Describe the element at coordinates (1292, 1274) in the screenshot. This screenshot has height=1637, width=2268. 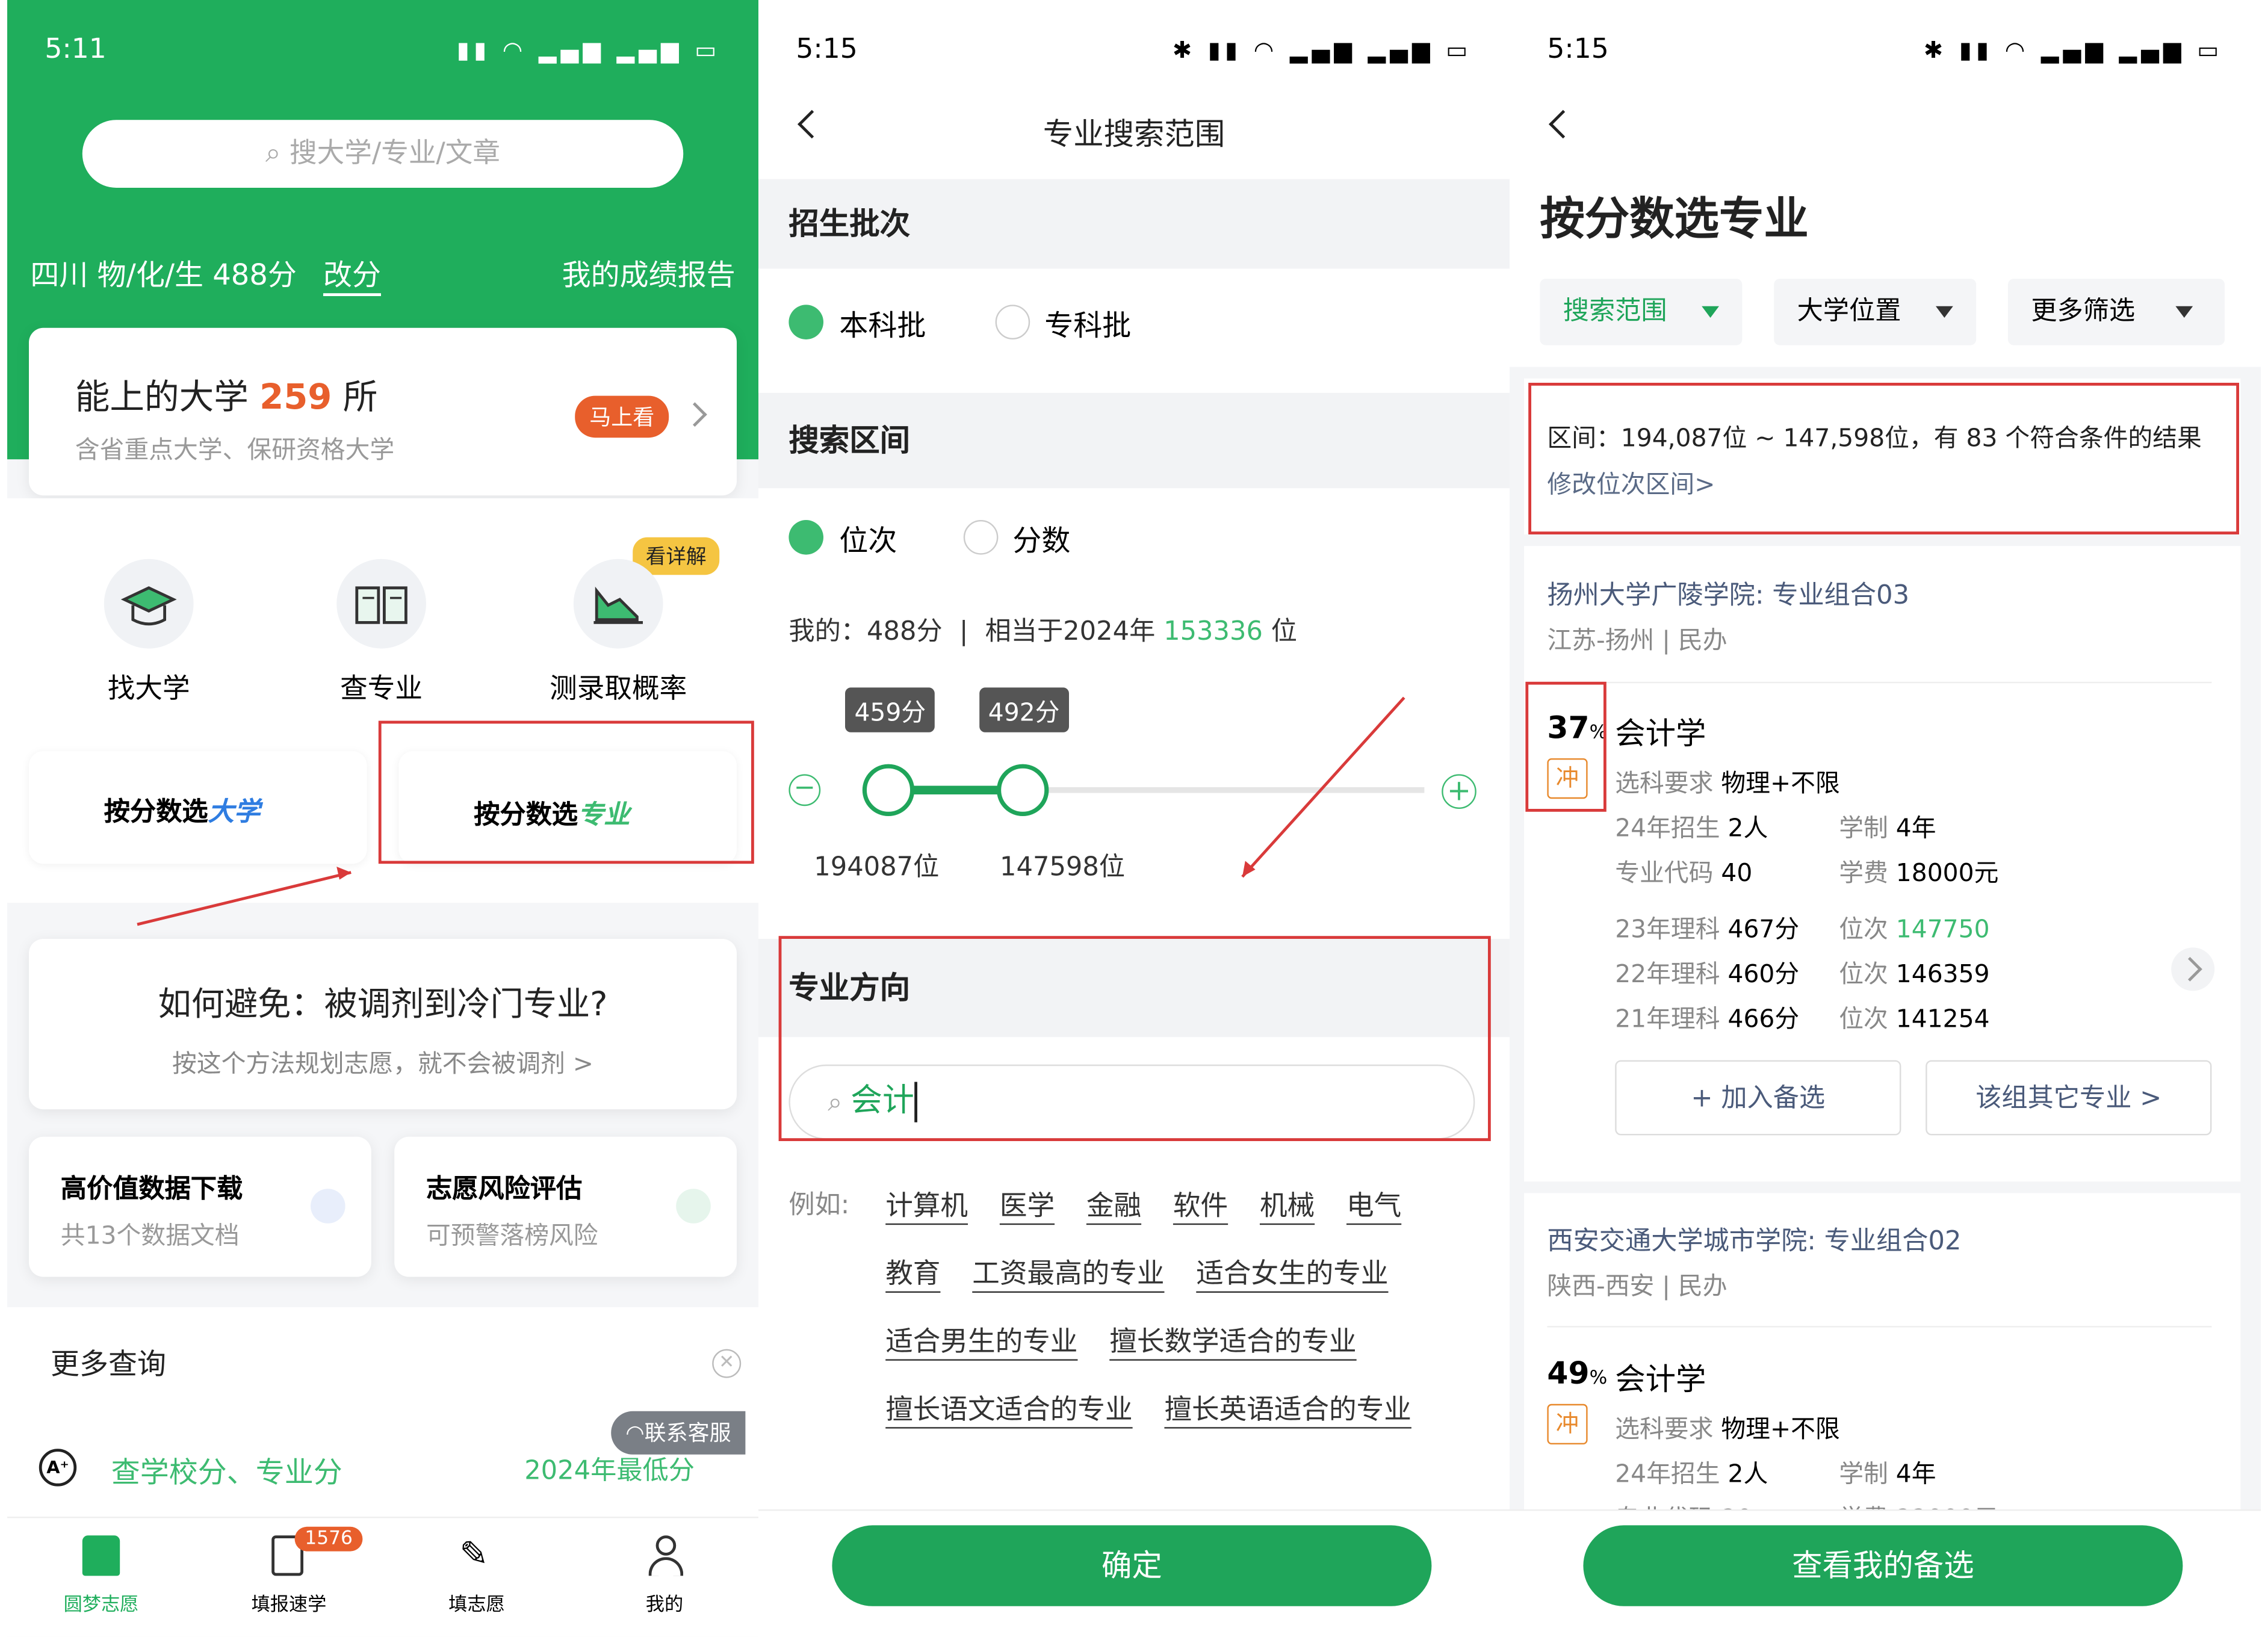
I see `example-tag: 适合女生的专业` at that location.